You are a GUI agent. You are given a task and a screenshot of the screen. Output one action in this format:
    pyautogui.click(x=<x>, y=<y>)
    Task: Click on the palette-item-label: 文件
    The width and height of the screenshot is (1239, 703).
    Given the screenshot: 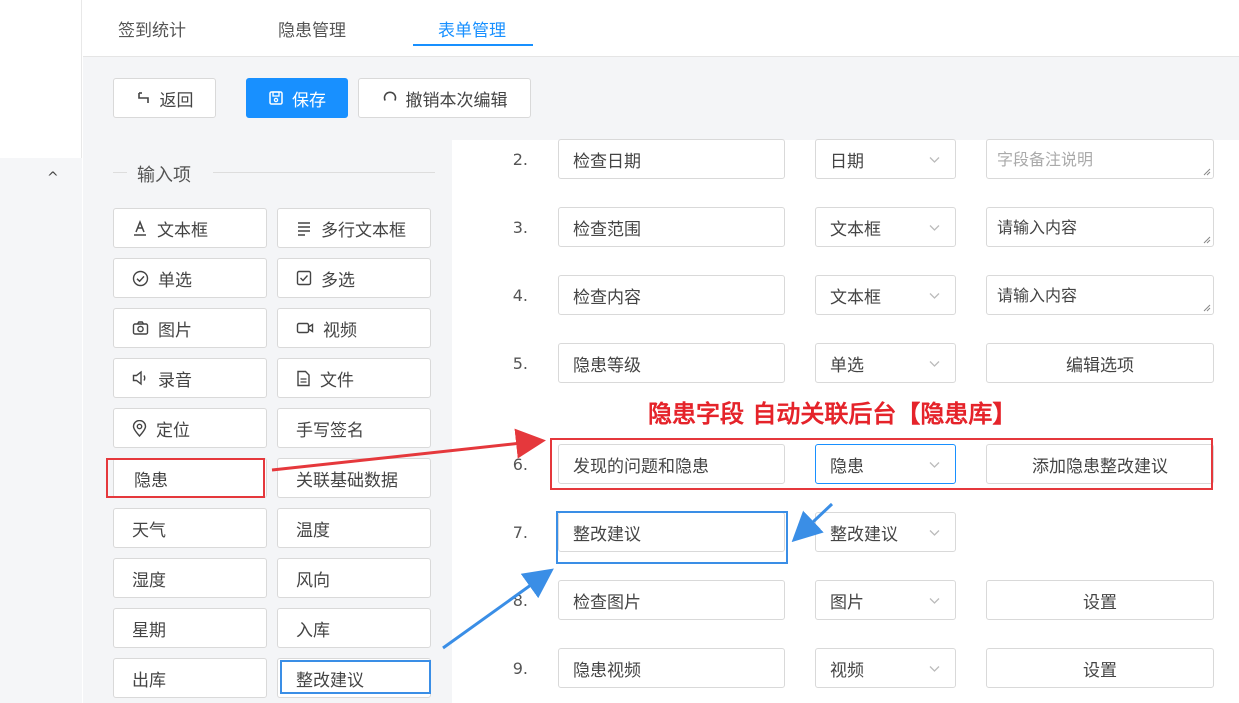 What is the action you would take?
    pyautogui.click(x=337, y=380)
    